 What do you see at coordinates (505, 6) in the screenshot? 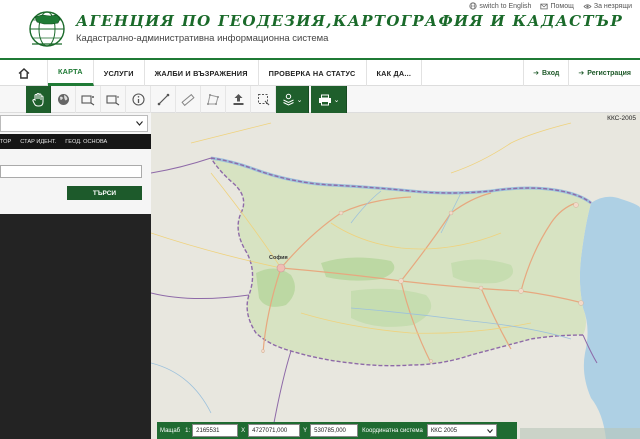
I see `switch-language-label: switch to English` at bounding box center [505, 6].